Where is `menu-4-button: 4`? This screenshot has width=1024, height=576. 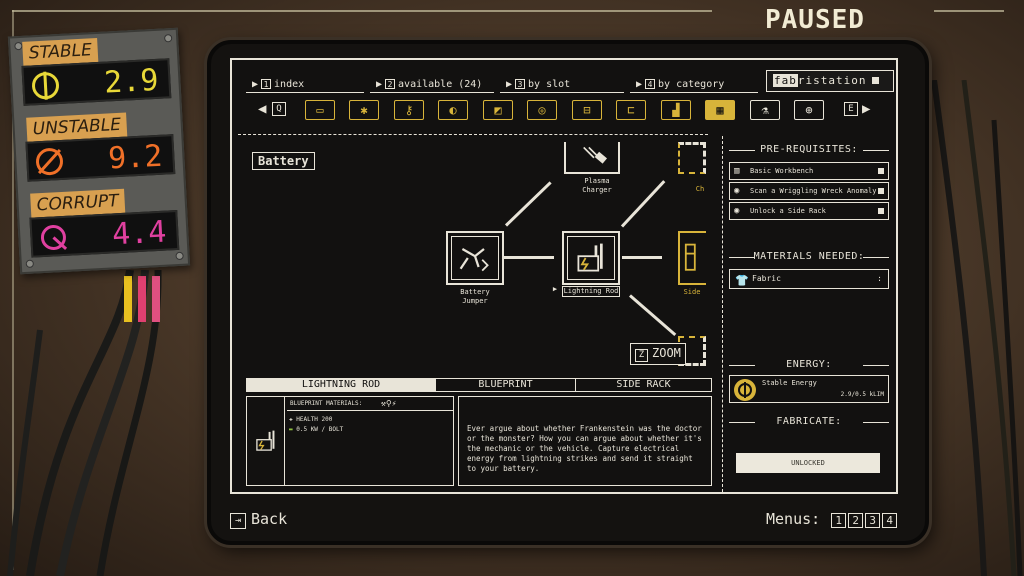 menu-4-button: 4 is located at coordinates (890, 520).